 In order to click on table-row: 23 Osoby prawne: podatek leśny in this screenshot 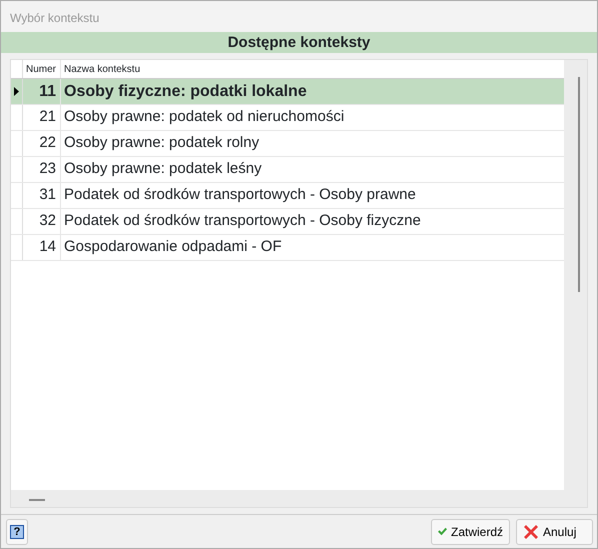, I will do `click(287, 170)`.